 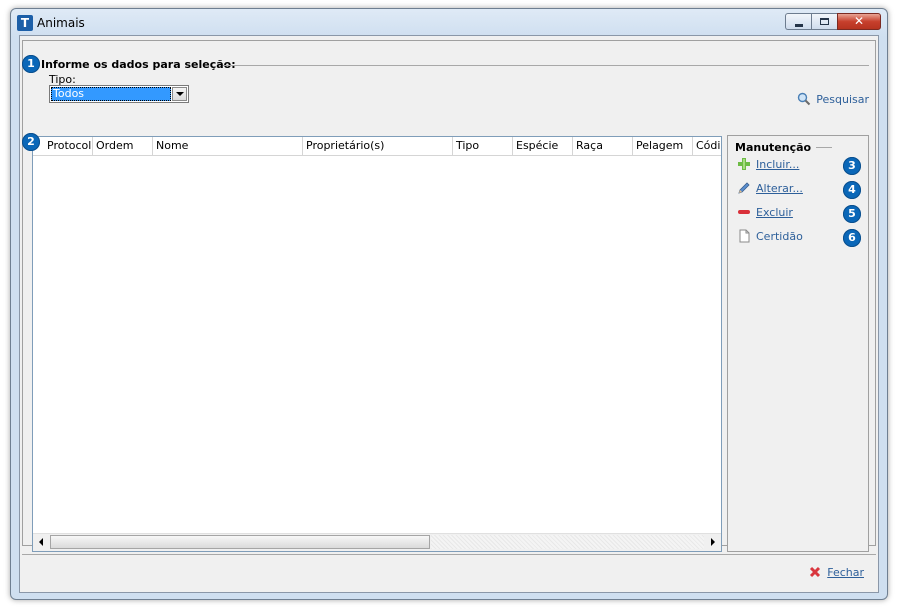 I want to click on maintenance-title: Manutenção, so click(x=775, y=147).